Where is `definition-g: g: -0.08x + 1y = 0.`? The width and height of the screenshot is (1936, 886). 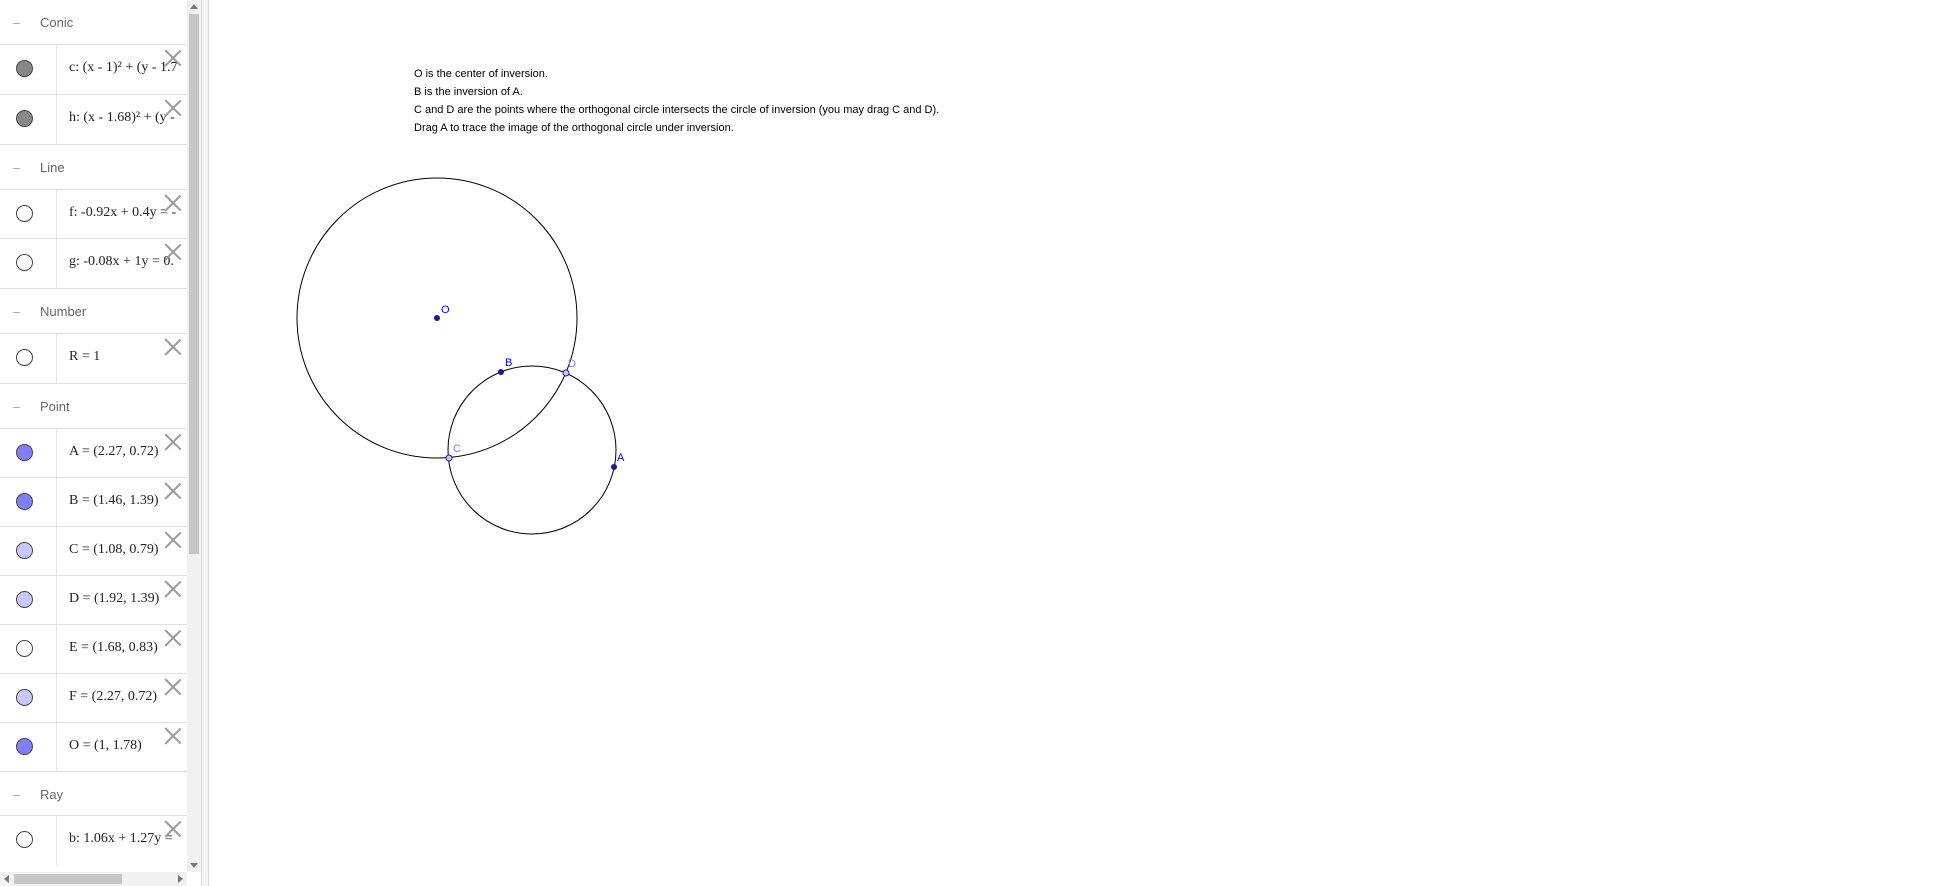
definition-g: g: -0.08x + 1y = 0. is located at coordinates (121, 262).